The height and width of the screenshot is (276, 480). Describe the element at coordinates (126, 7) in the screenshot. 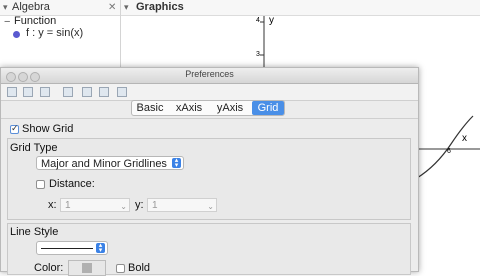

I see `graphics-collapse-arrow-icon: ▾` at that location.